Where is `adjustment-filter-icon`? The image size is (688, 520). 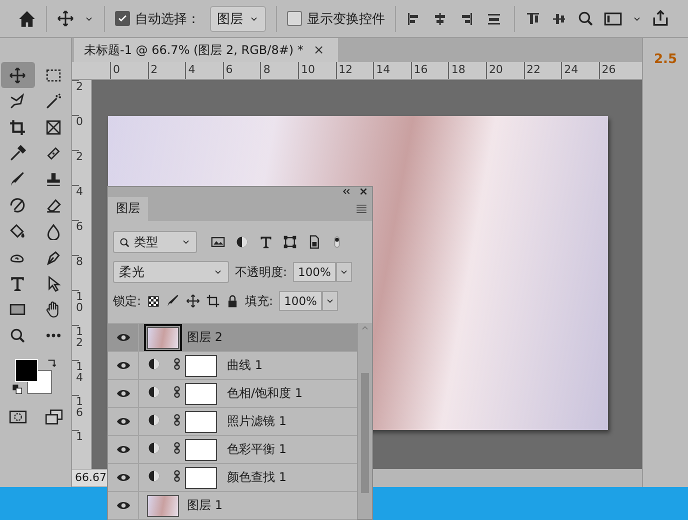 adjustment-filter-icon is located at coordinates (242, 242).